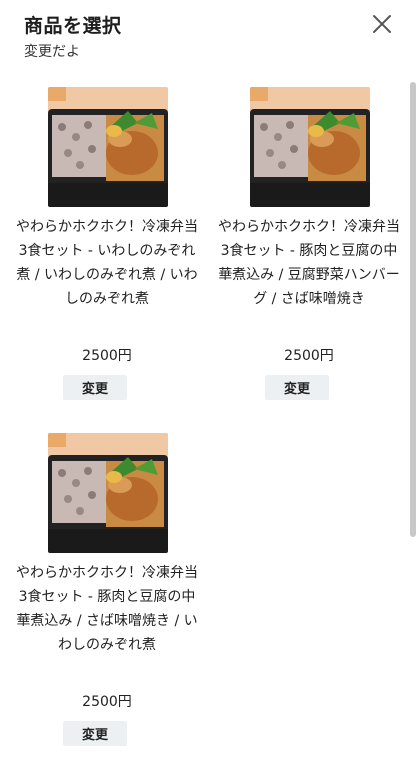 This screenshot has height=766, width=419. Describe the element at coordinates (382, 24) in the screenshot. I see `close-icon` at that location.